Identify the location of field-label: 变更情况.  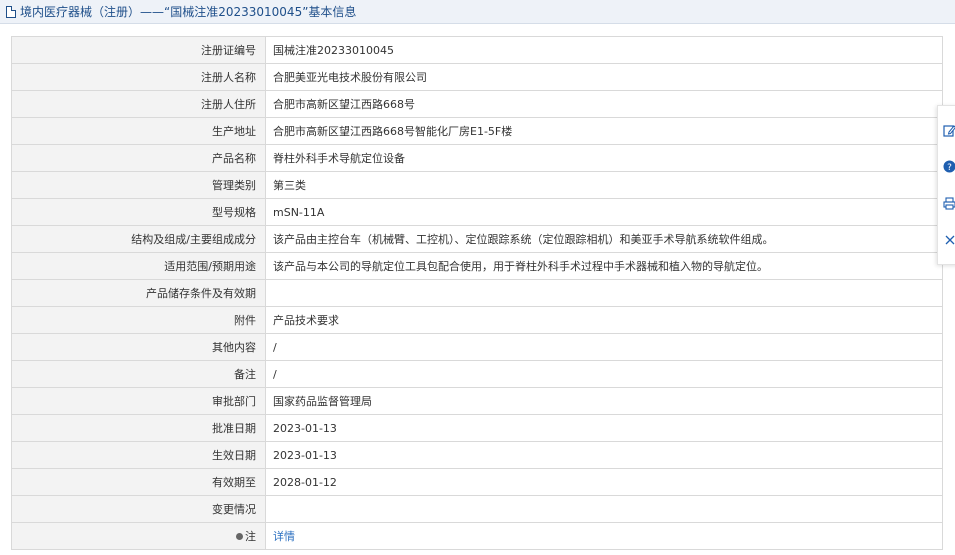
(138, 509).